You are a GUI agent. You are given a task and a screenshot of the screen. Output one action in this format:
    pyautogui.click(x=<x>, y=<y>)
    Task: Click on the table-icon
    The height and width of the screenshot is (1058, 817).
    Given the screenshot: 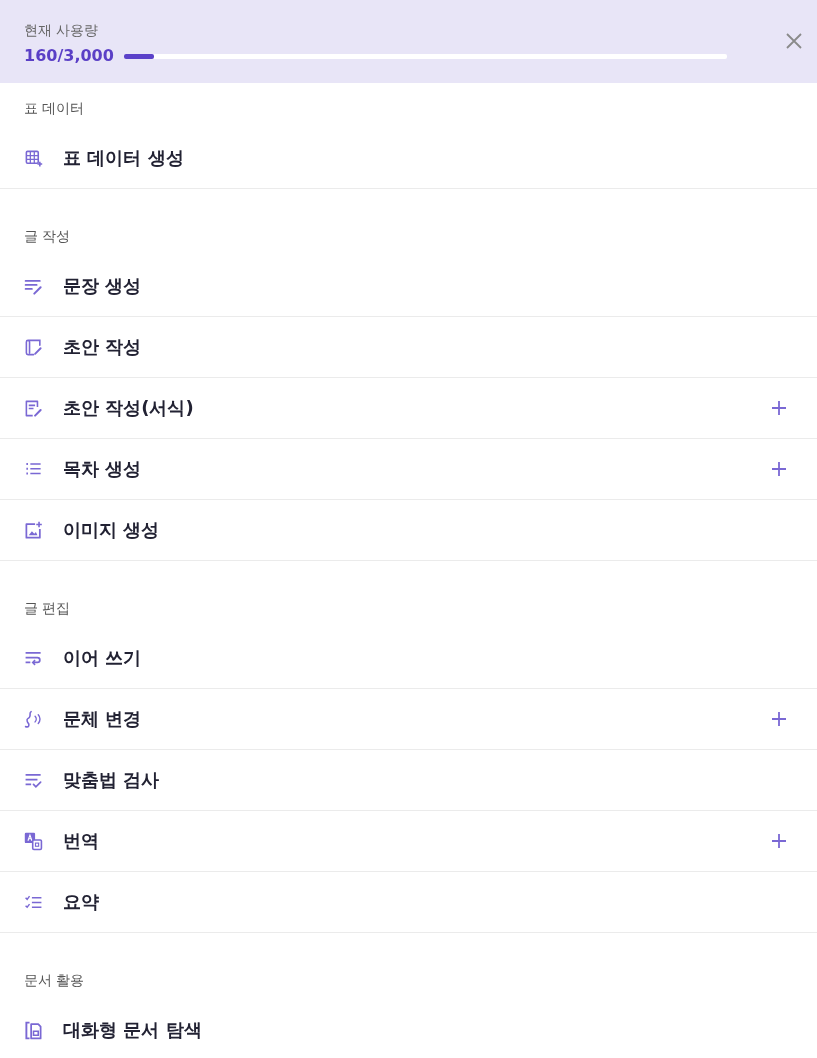 What is the action you would take?
    pyautogui.click(x=33, y=158)
    